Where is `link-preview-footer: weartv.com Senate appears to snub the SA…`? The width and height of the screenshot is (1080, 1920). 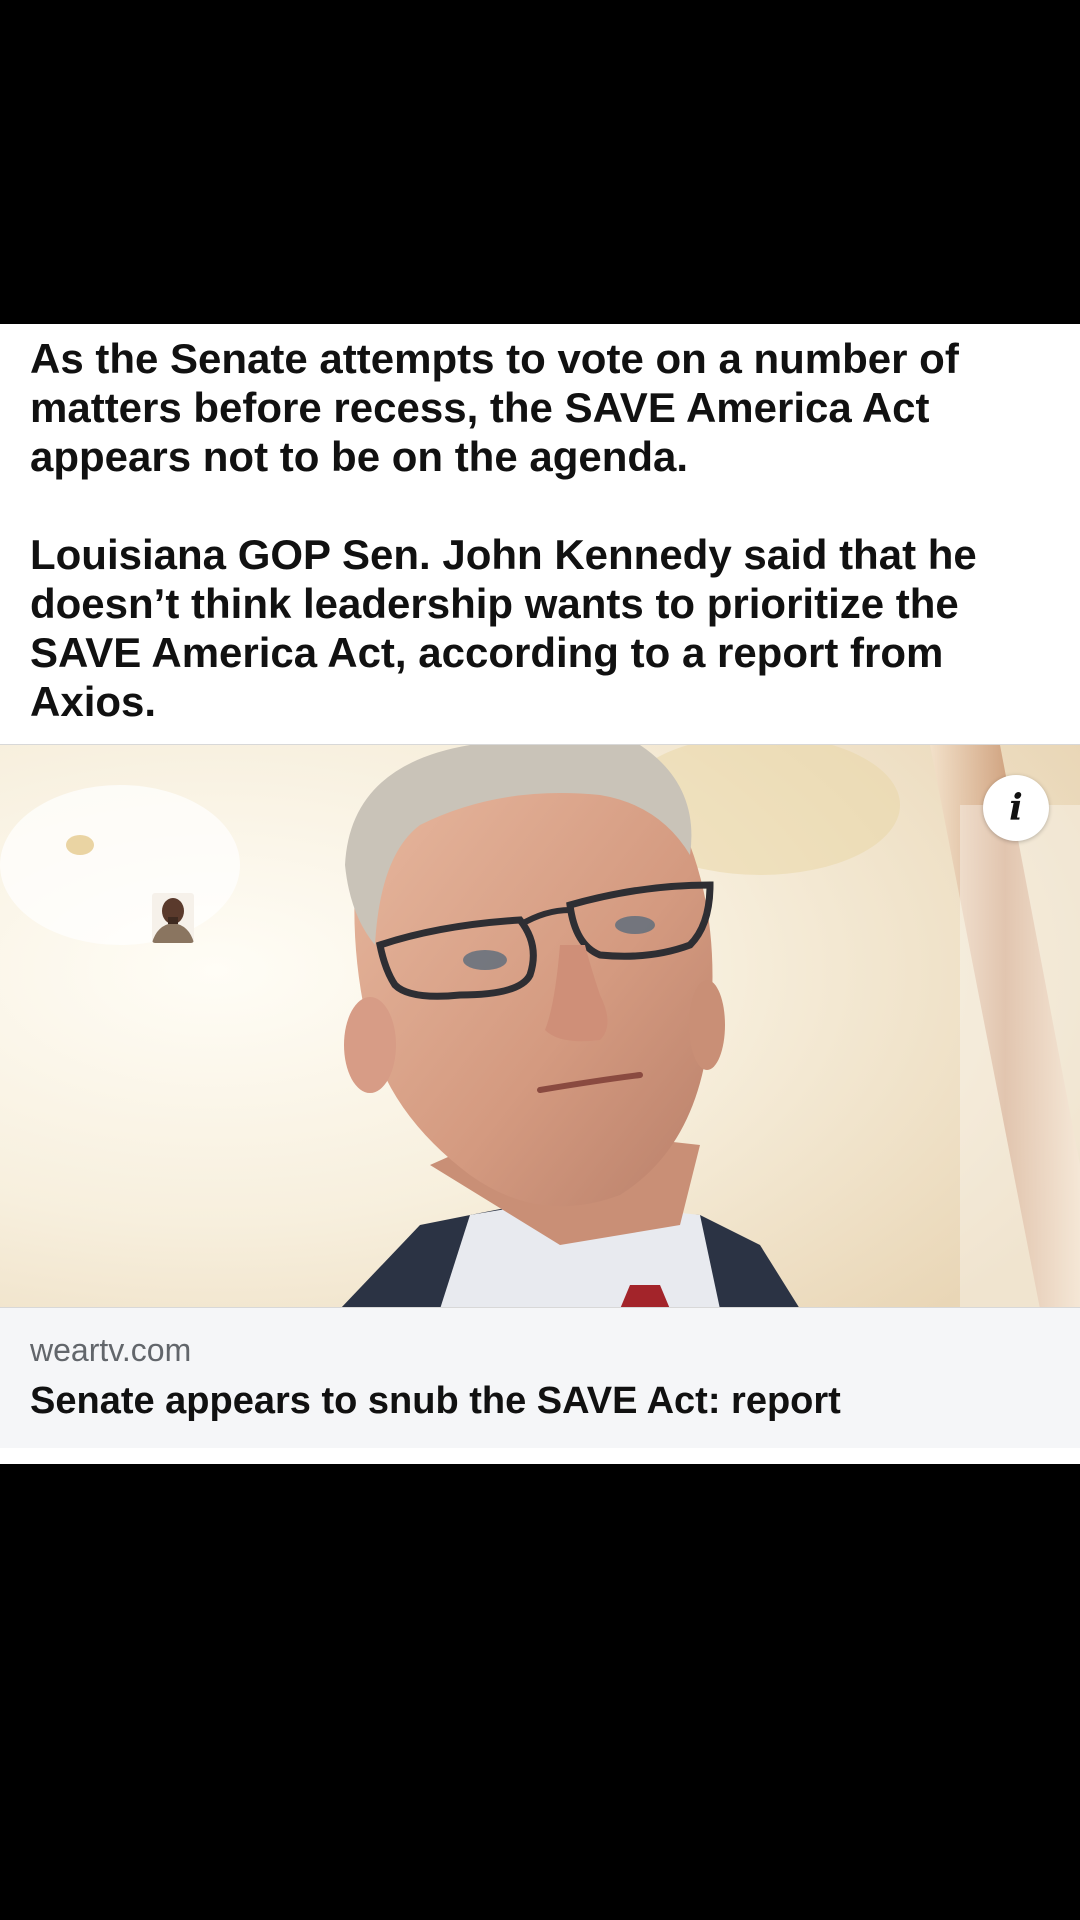 link-preview-footer: weartv.com Senate appears to snub the SA… is located at coordinates (540, 1378).